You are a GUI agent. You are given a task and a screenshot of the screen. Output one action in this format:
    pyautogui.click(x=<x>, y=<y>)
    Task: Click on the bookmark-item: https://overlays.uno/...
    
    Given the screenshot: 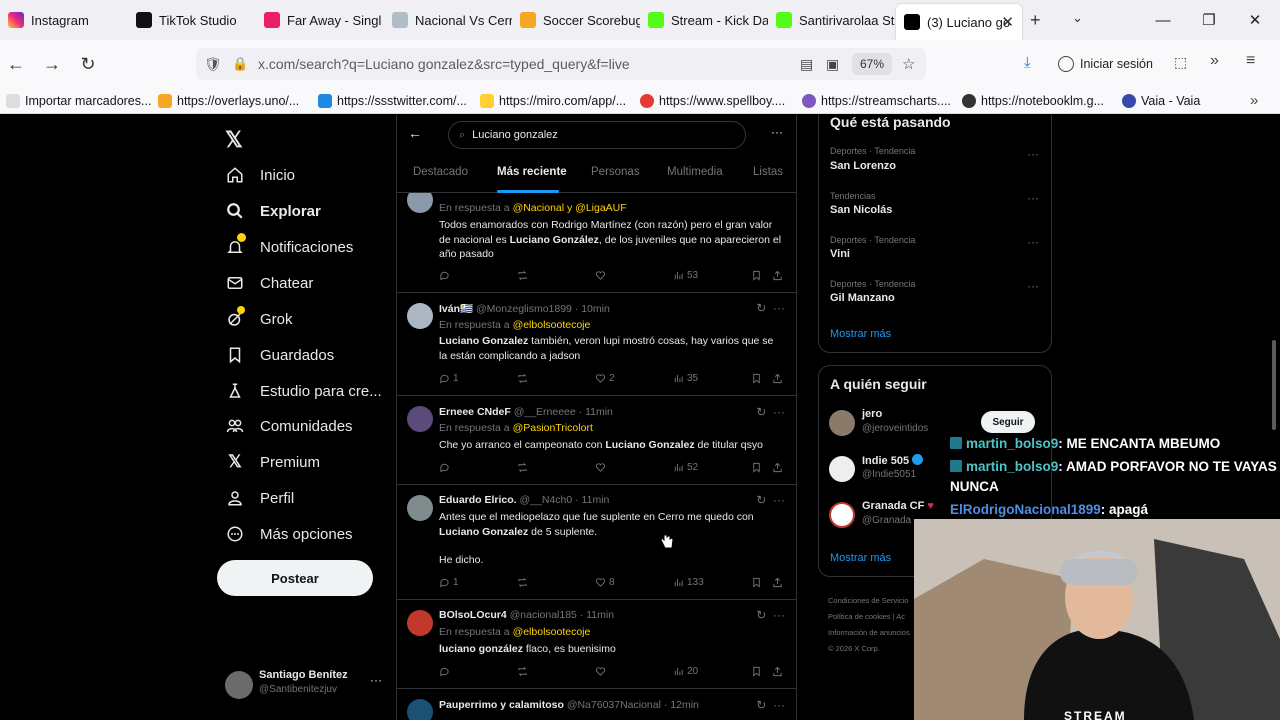 What is the action you would take?
    pyautogui.click(x=228, y=101)
    